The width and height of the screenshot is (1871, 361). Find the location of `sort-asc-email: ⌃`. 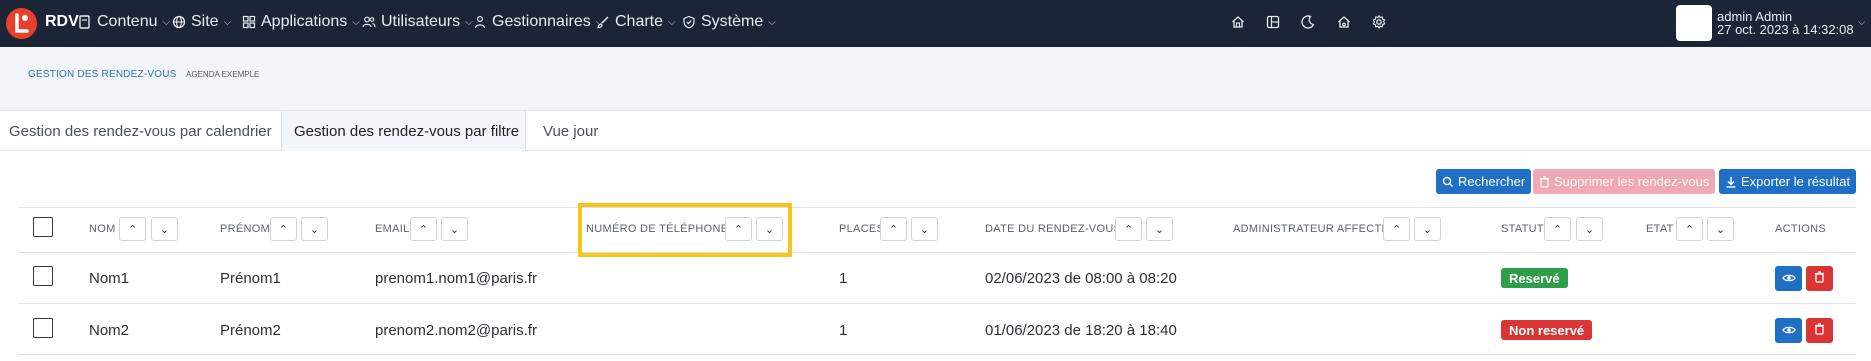

sort-asc-email: ⌃ is located at coordinates (423, 229).